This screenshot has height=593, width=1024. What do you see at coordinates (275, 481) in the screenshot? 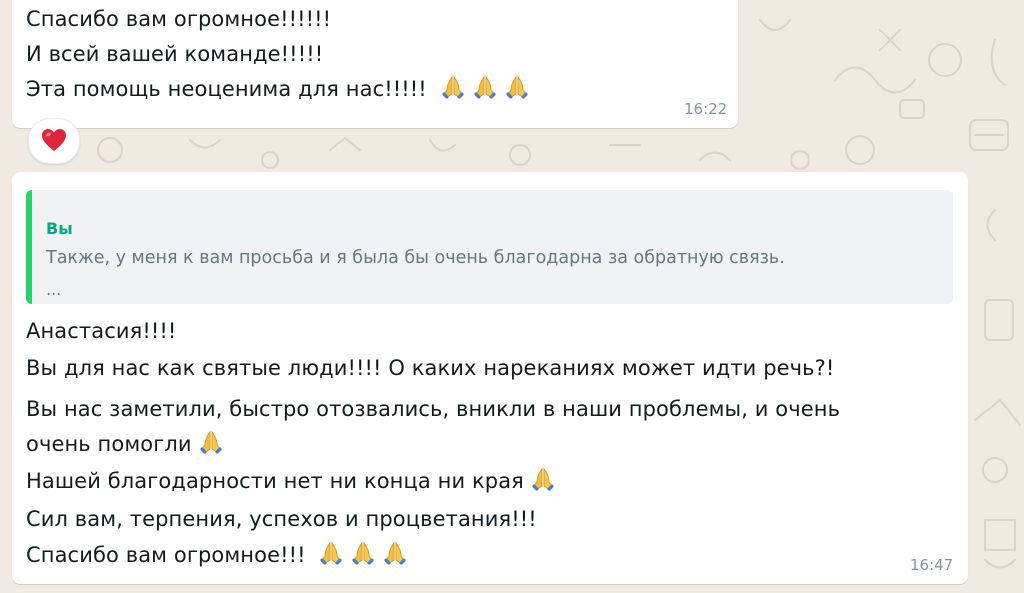
I see `message-text: Нашей благодарности нет ни конца ни края` at bounding box center [275, 481].